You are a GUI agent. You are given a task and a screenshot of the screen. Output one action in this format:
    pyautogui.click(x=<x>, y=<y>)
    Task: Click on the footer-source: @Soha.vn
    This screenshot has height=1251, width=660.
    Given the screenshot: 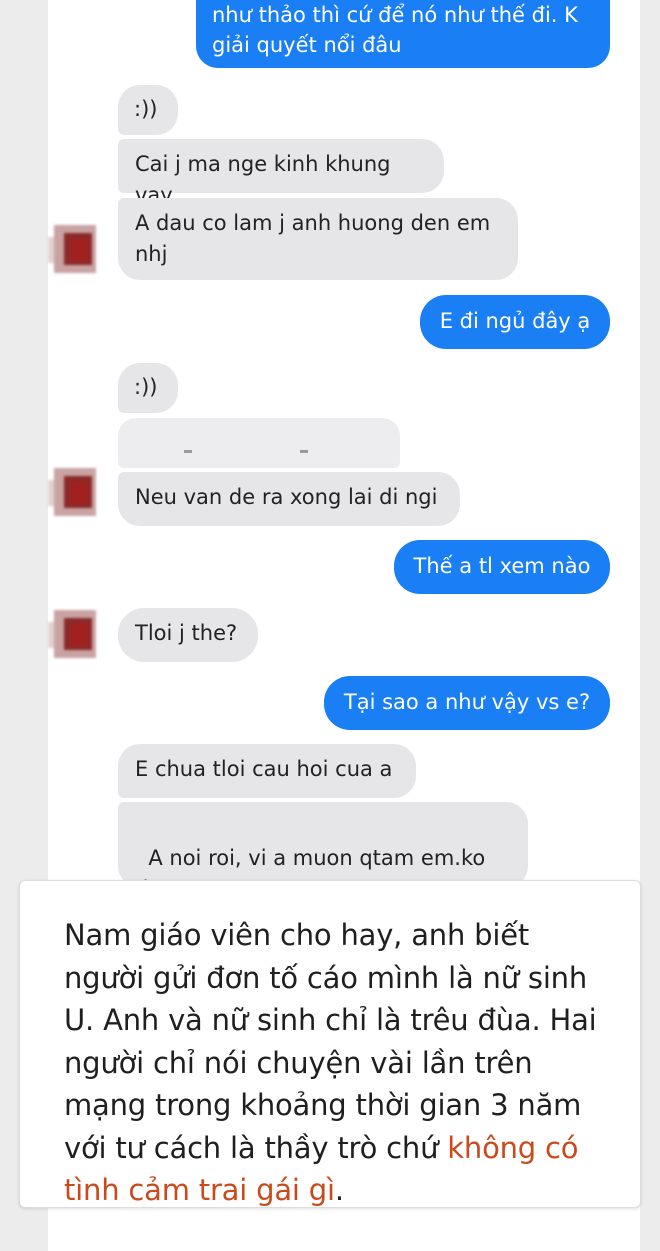 What is the action you would take?
    pyautogui.click(x=287, y=1224)
    